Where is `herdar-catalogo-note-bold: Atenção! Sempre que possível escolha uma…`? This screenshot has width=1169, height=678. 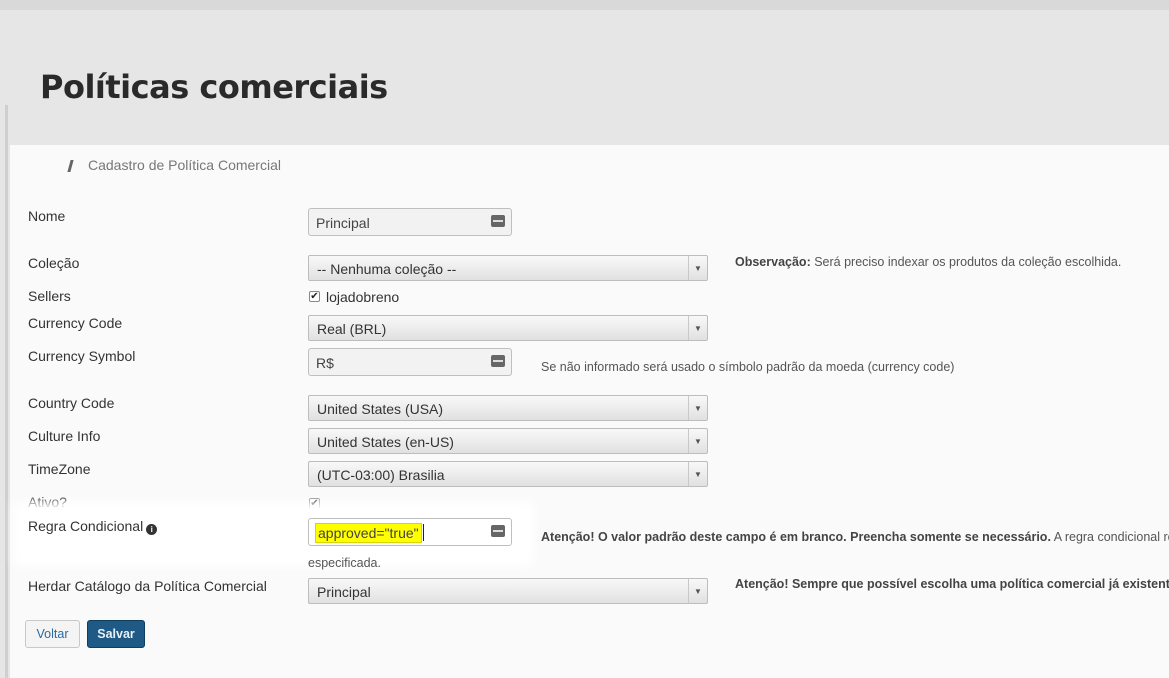 herdar-catalogo-note-bold: Atenção! Sempre que possível escolha uma… is located at coordinates (952, 584).